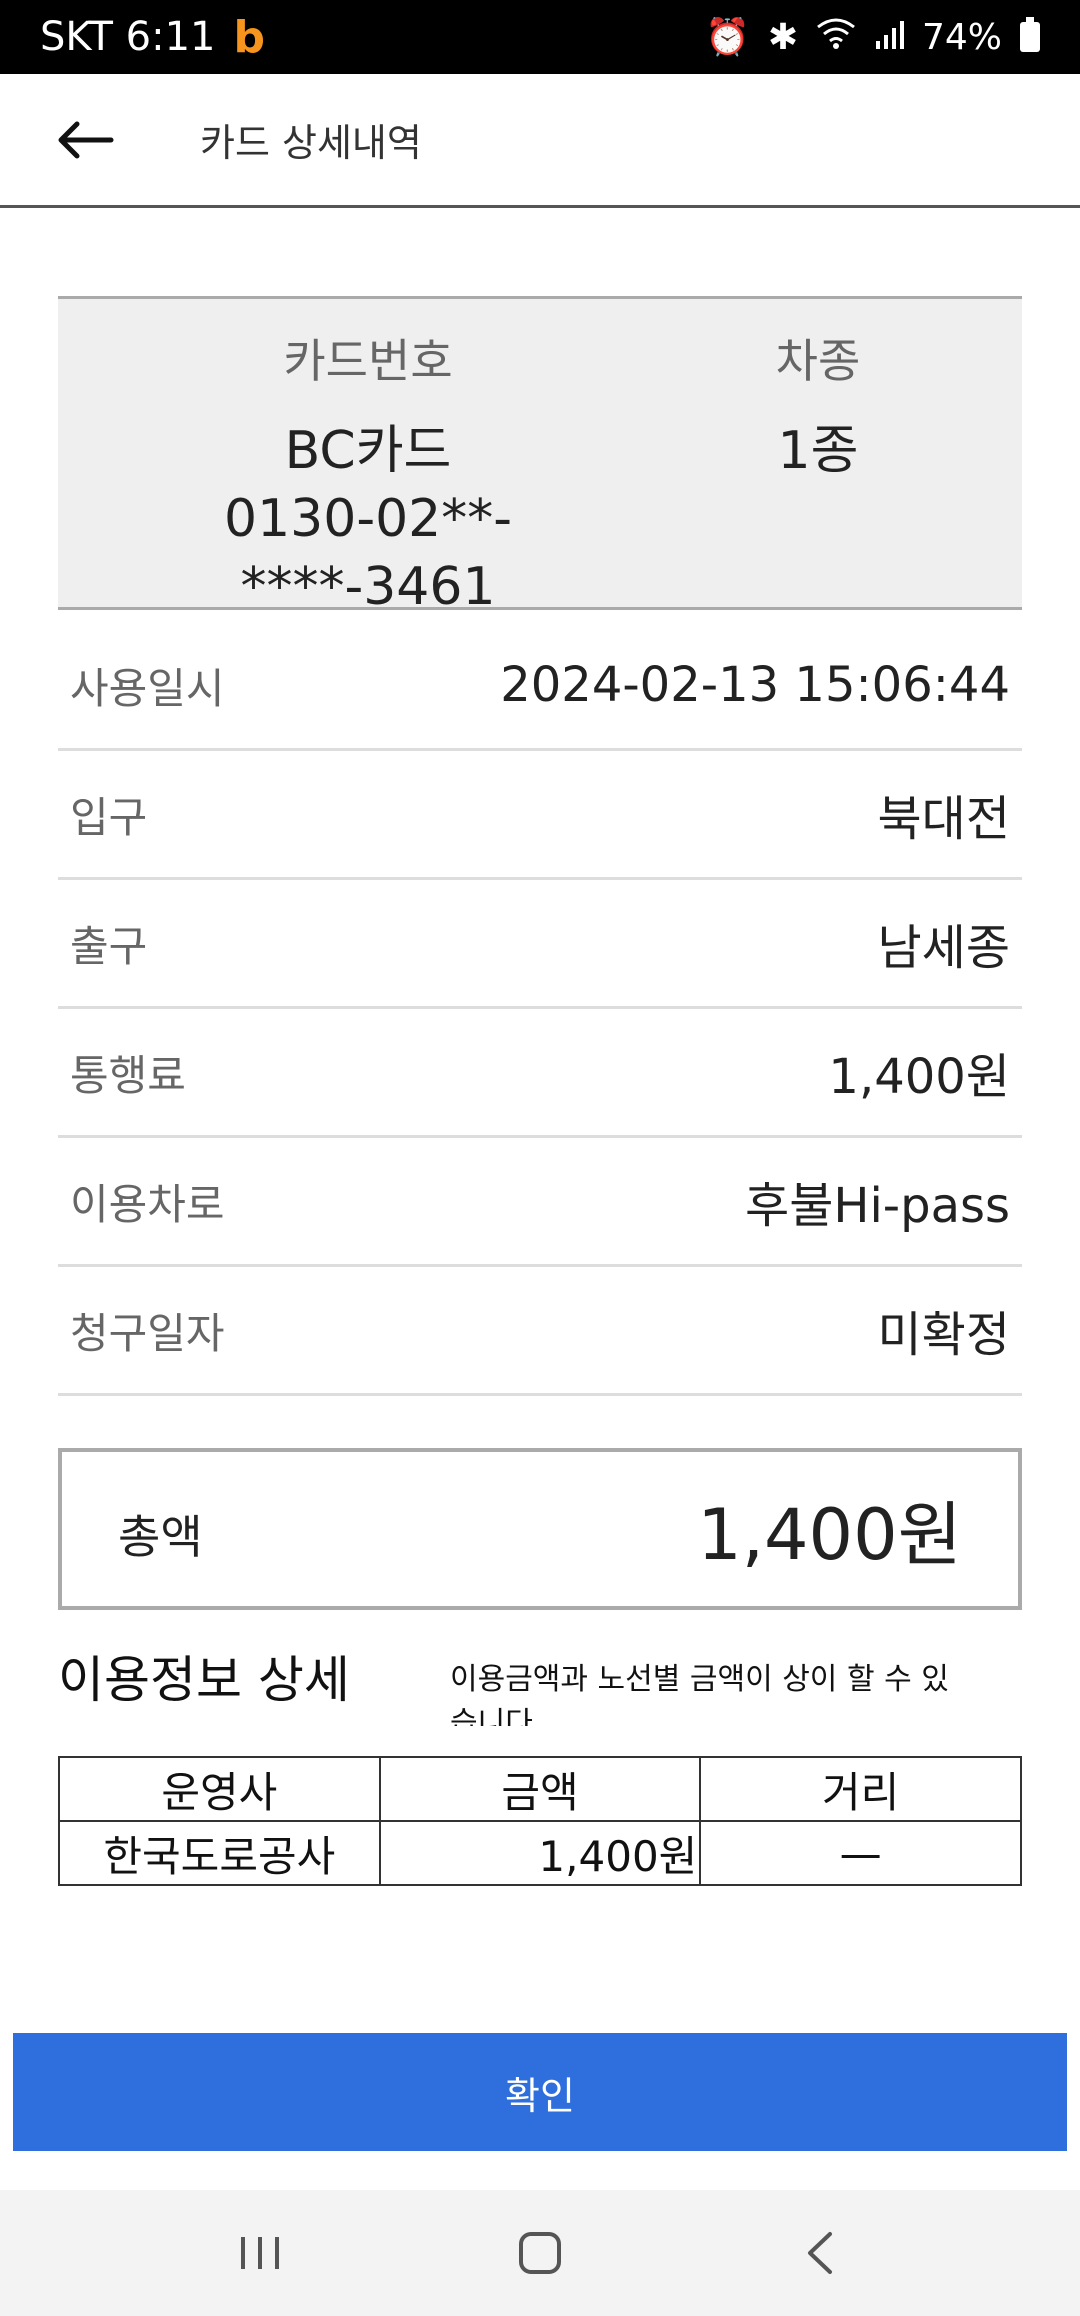 This screenshot has width=1080, height=2316. What do you see at coordinates (540, 1202) in the screenshot?
I see `detail-row-lane: 이용차로 후불Hi-pass` at bounding box center [540, 1202].